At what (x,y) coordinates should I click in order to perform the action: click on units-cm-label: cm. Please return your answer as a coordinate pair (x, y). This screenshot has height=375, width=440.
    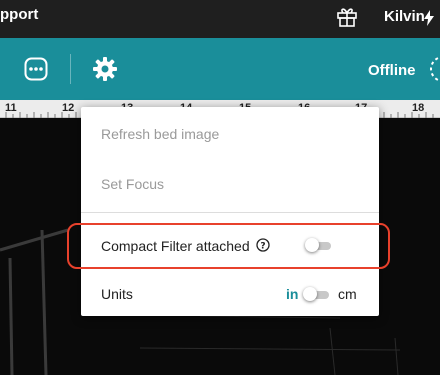
    Looking at the image, I should click on (347, 294).